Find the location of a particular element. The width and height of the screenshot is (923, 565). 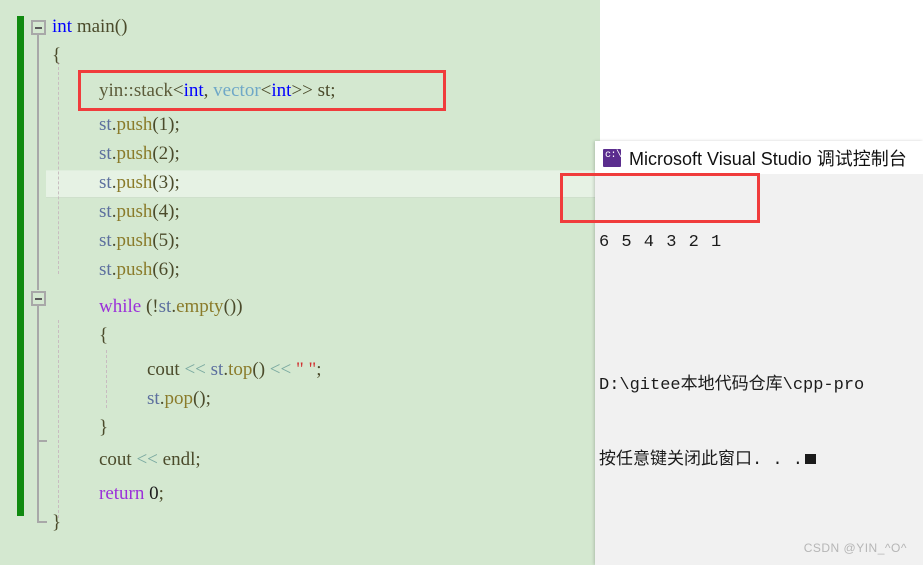

token-vector: vector is located at coordinates (237, 90).